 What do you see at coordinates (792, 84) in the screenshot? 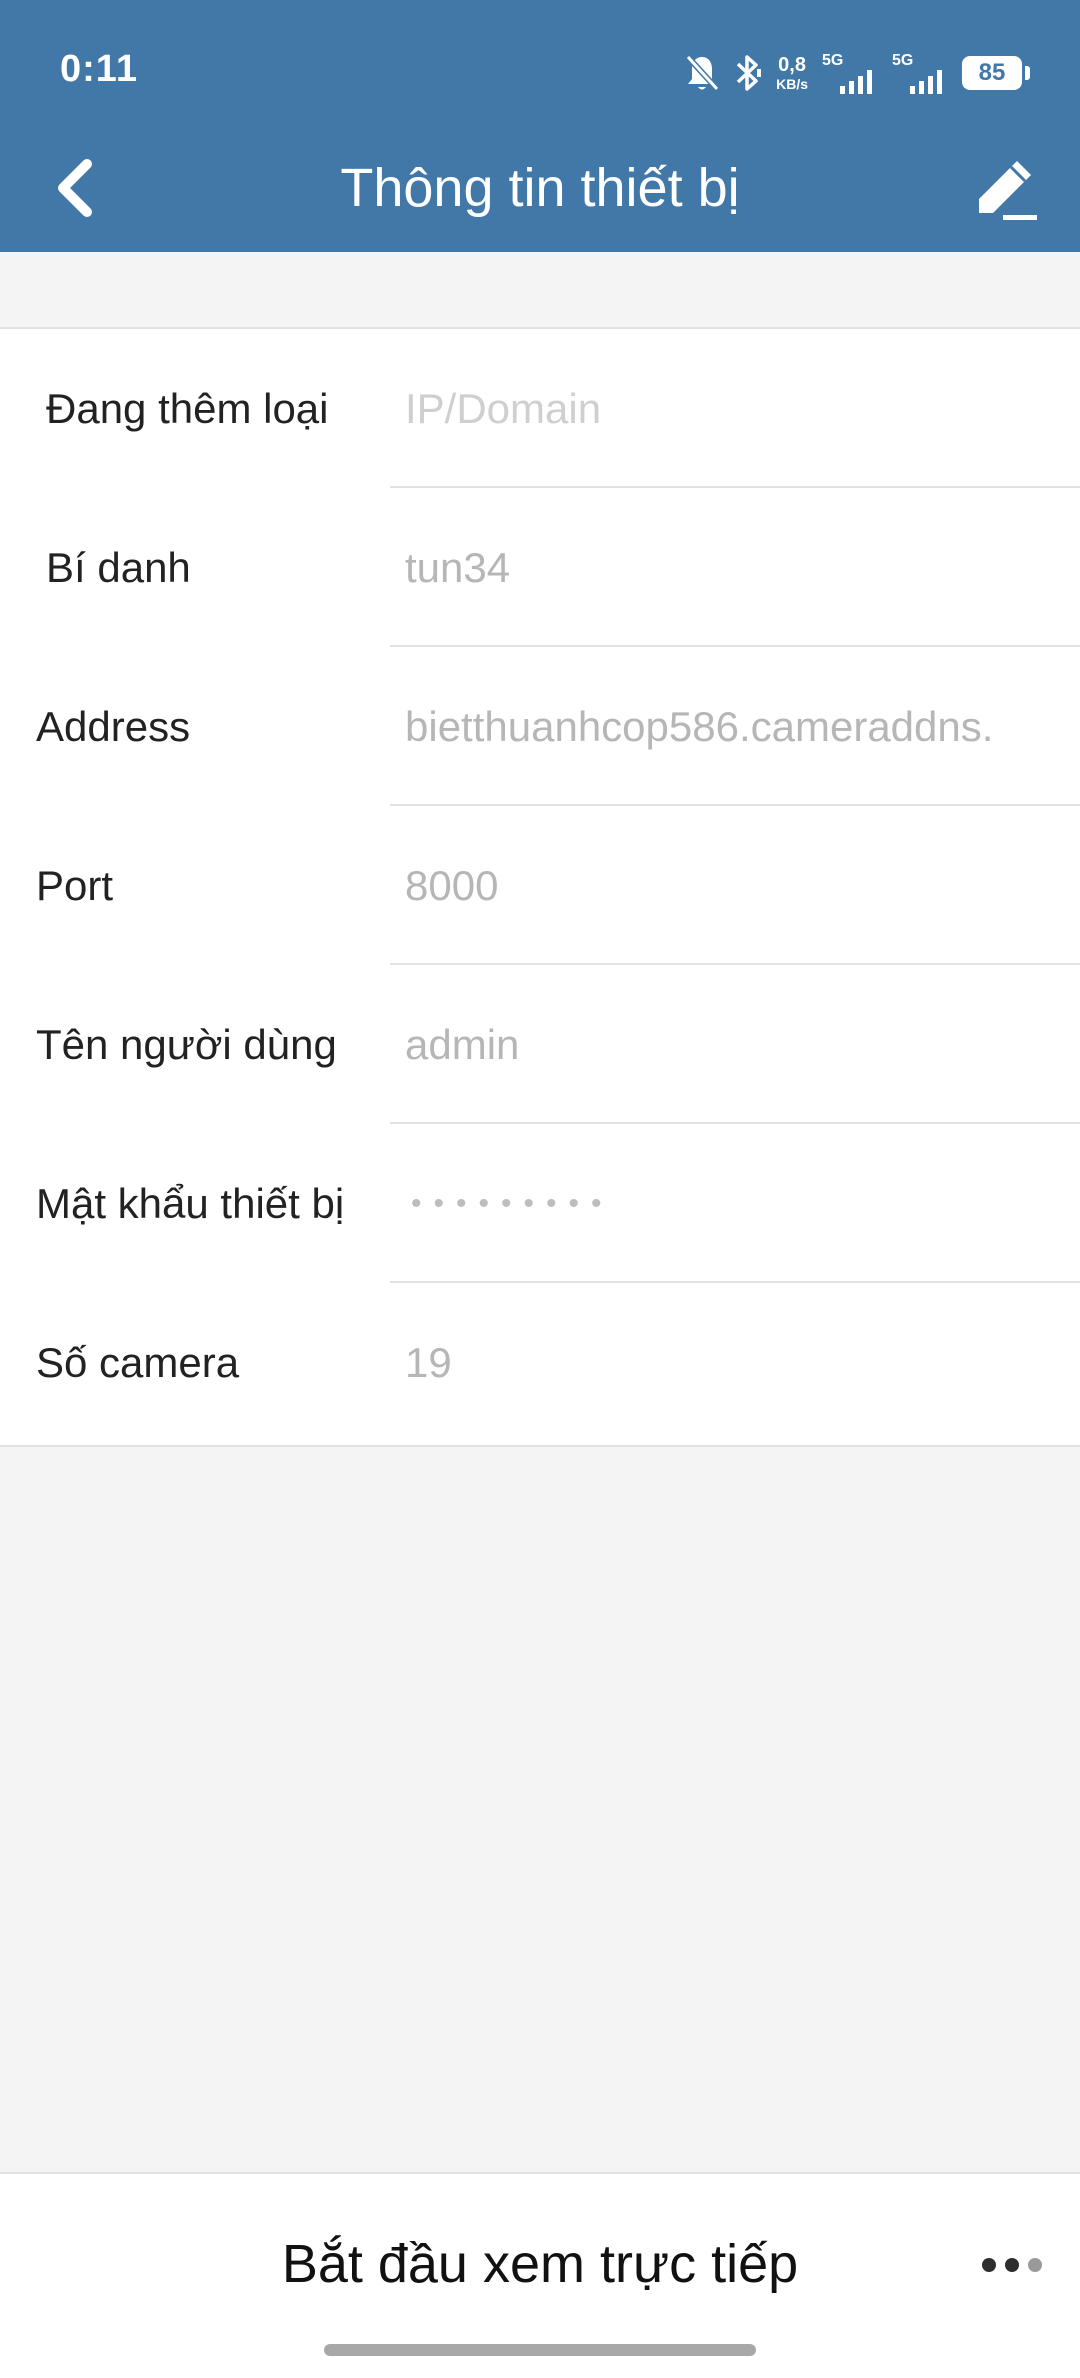
I see `net-speed-unit: KB/s` at bounding box center [792, 84].